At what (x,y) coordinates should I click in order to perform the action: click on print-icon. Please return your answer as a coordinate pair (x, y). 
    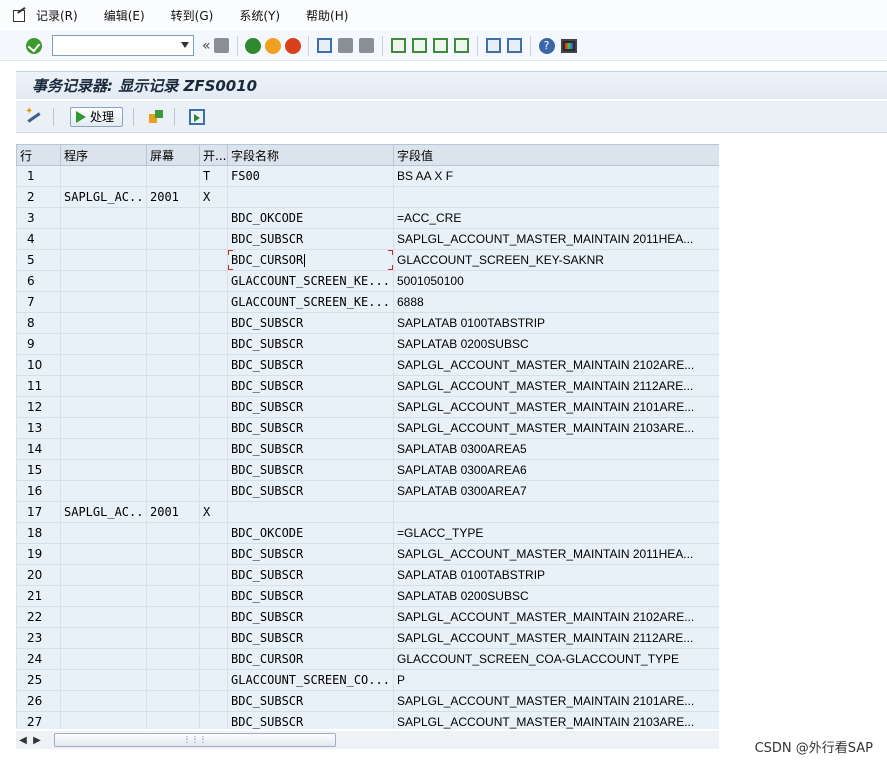
    Looking at the image, I should click on (324, 45).